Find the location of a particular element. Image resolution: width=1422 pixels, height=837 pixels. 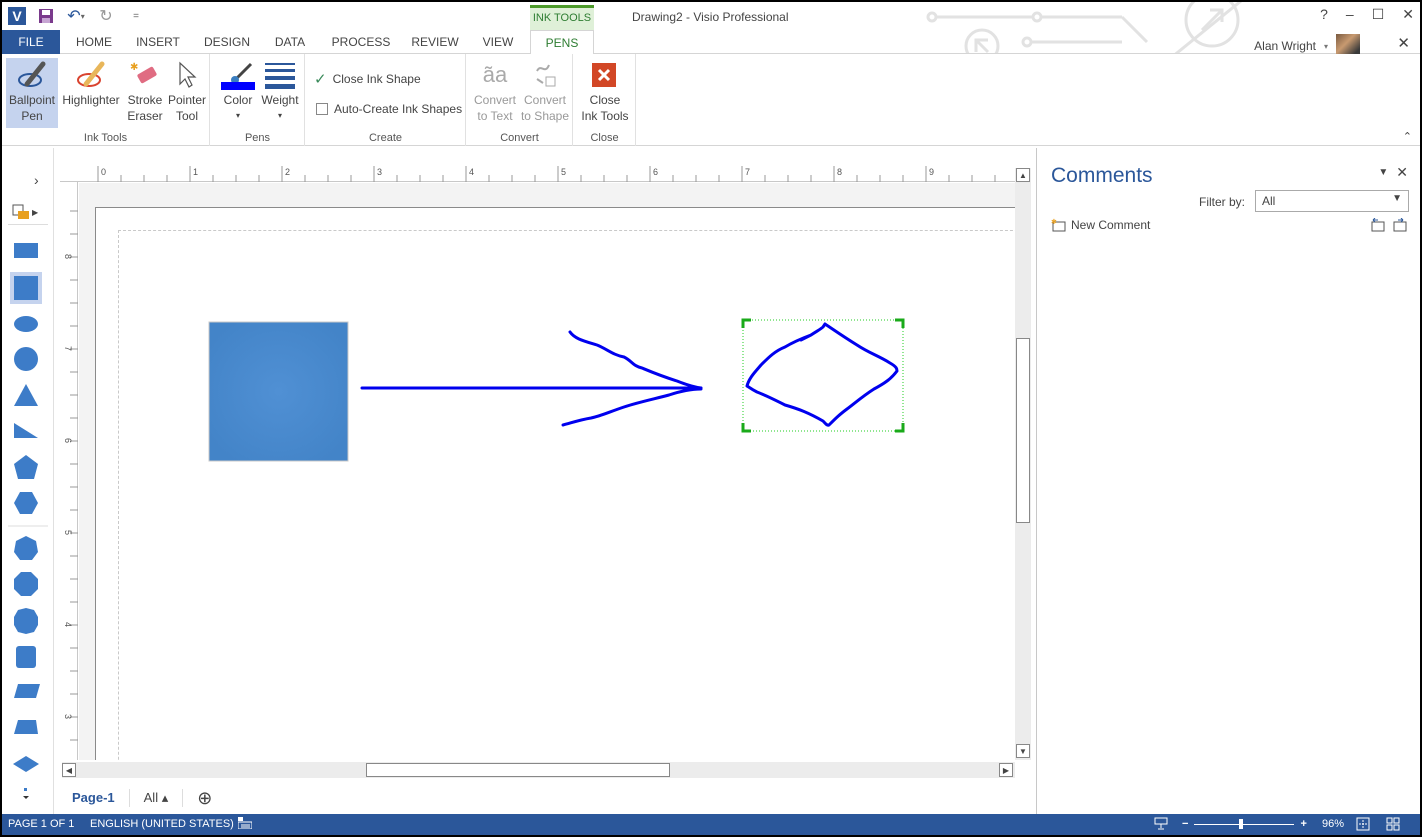

group-label: Ink Tools is located at coordinates (105, 138).